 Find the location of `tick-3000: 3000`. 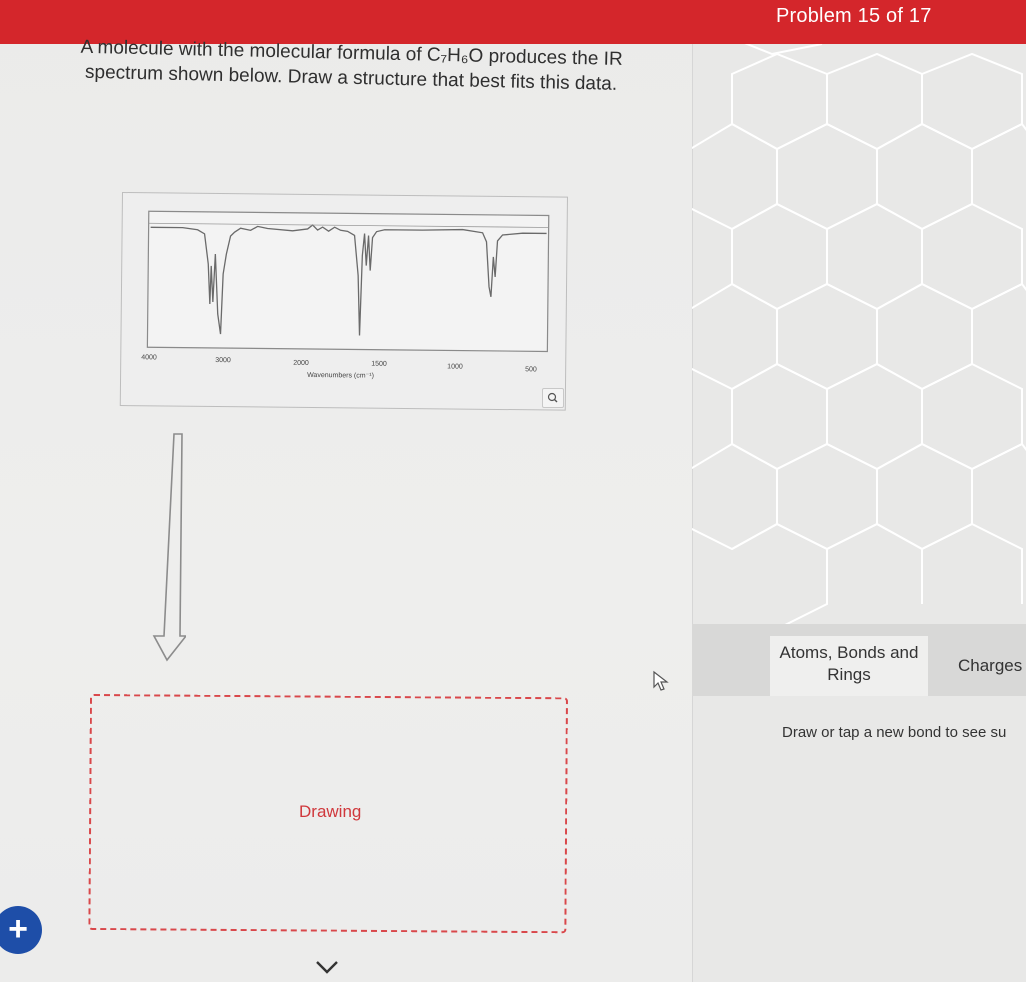

tick-3000: 3000 is located at coordinates (223, 360).